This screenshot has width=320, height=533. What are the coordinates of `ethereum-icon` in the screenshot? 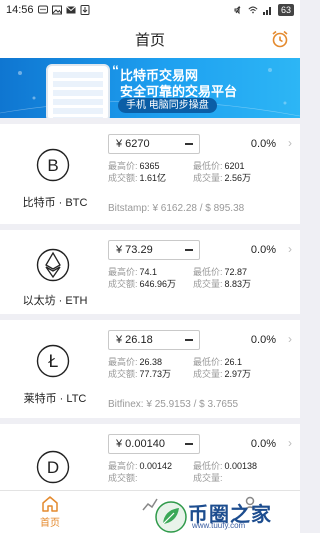 It's located at (53, 265).